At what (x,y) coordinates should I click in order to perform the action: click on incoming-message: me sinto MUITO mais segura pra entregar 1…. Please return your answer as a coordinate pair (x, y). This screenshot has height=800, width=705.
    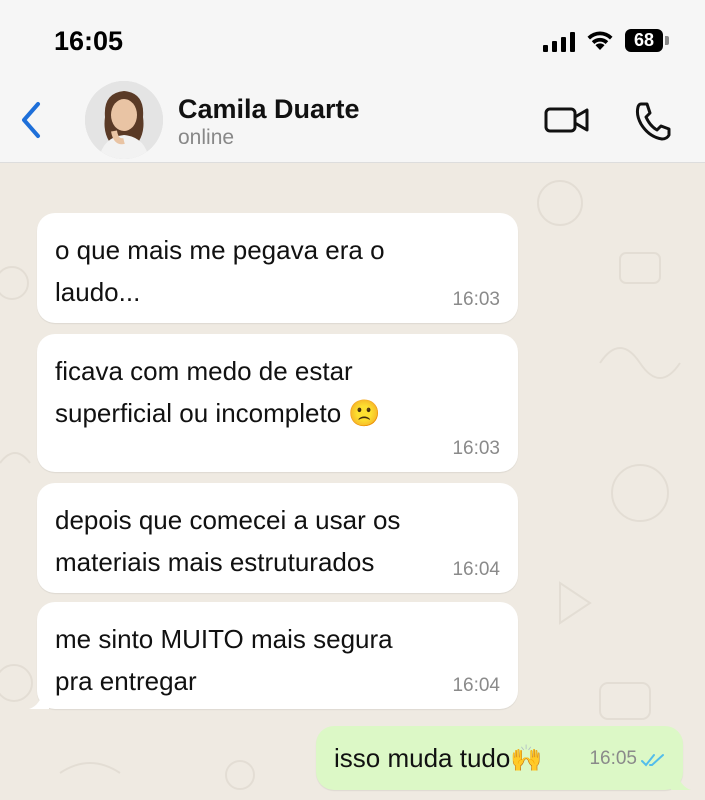
    Looking at the image, I should click on (273, 655).